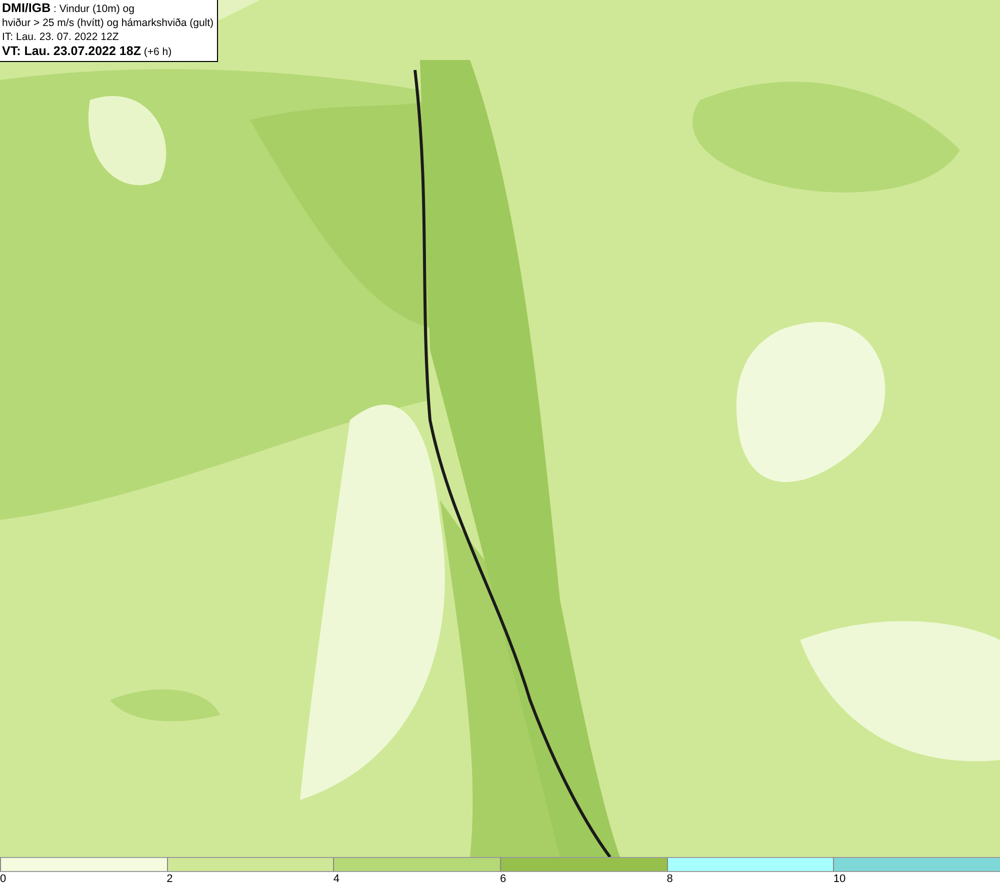  Describe the element at coordinates (669, 879) in the screenshot. I see `legend-tick-label: 8` at that location.